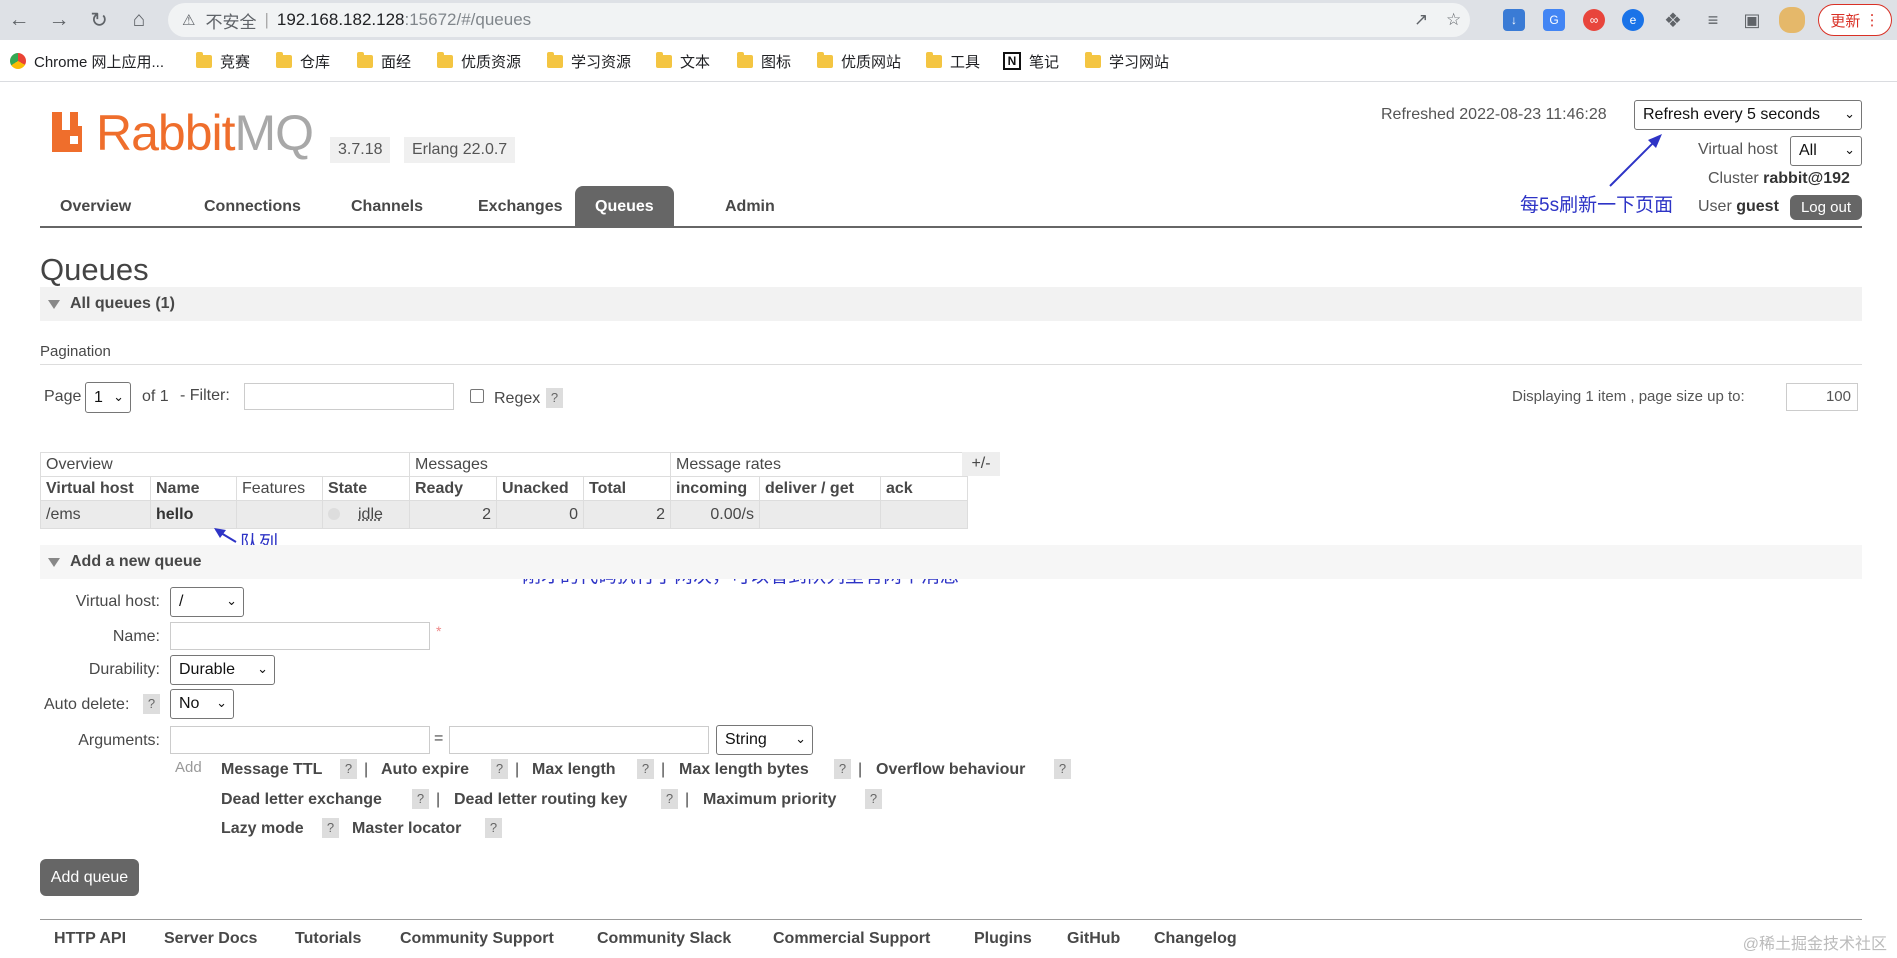 The height and width of the screenshot is (958, 1897). I want to click on footer-link-plugins: Plugins, so click(1003, 939).